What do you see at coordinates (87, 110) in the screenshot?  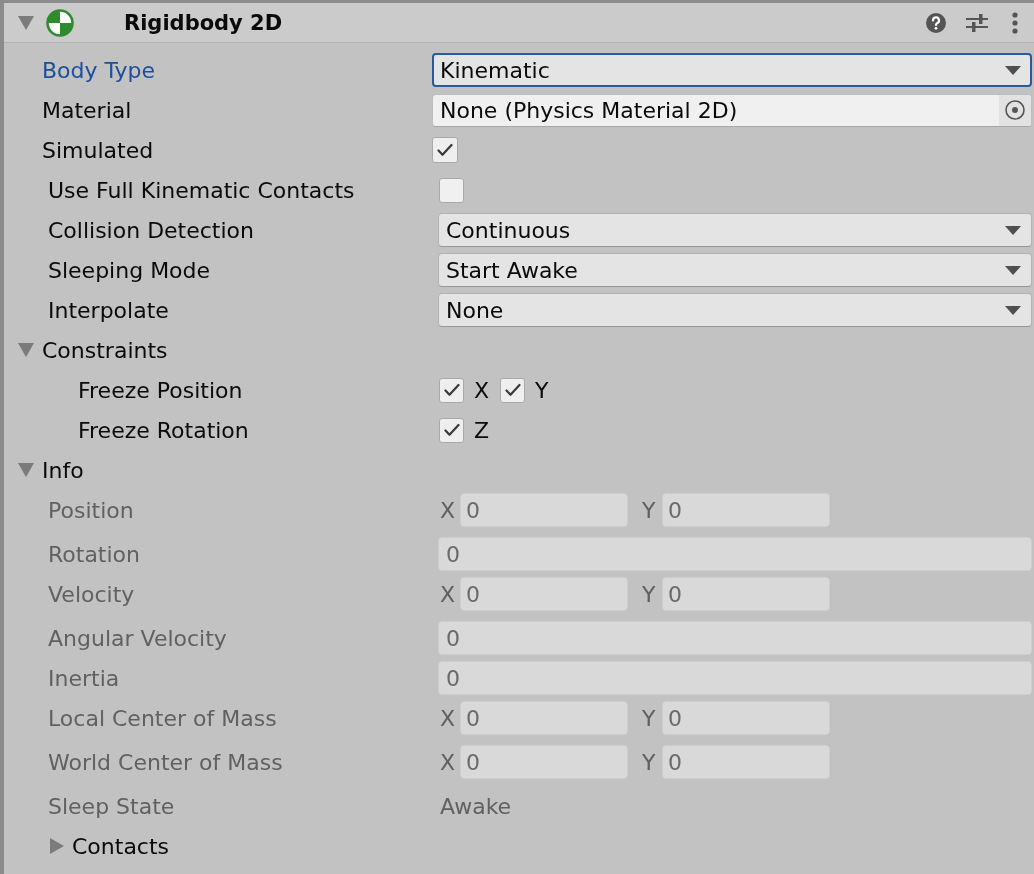 I see `property-label: Material` at bounding box center [87, 110].